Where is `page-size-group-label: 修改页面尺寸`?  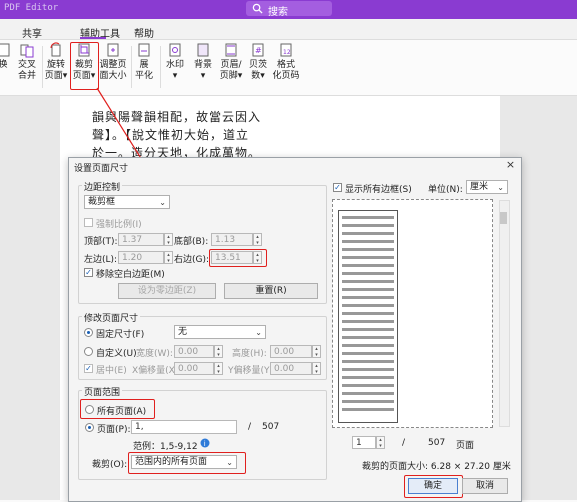 page-size-group-label: 修改页面尺寸 is located at coordinates (111, 317).